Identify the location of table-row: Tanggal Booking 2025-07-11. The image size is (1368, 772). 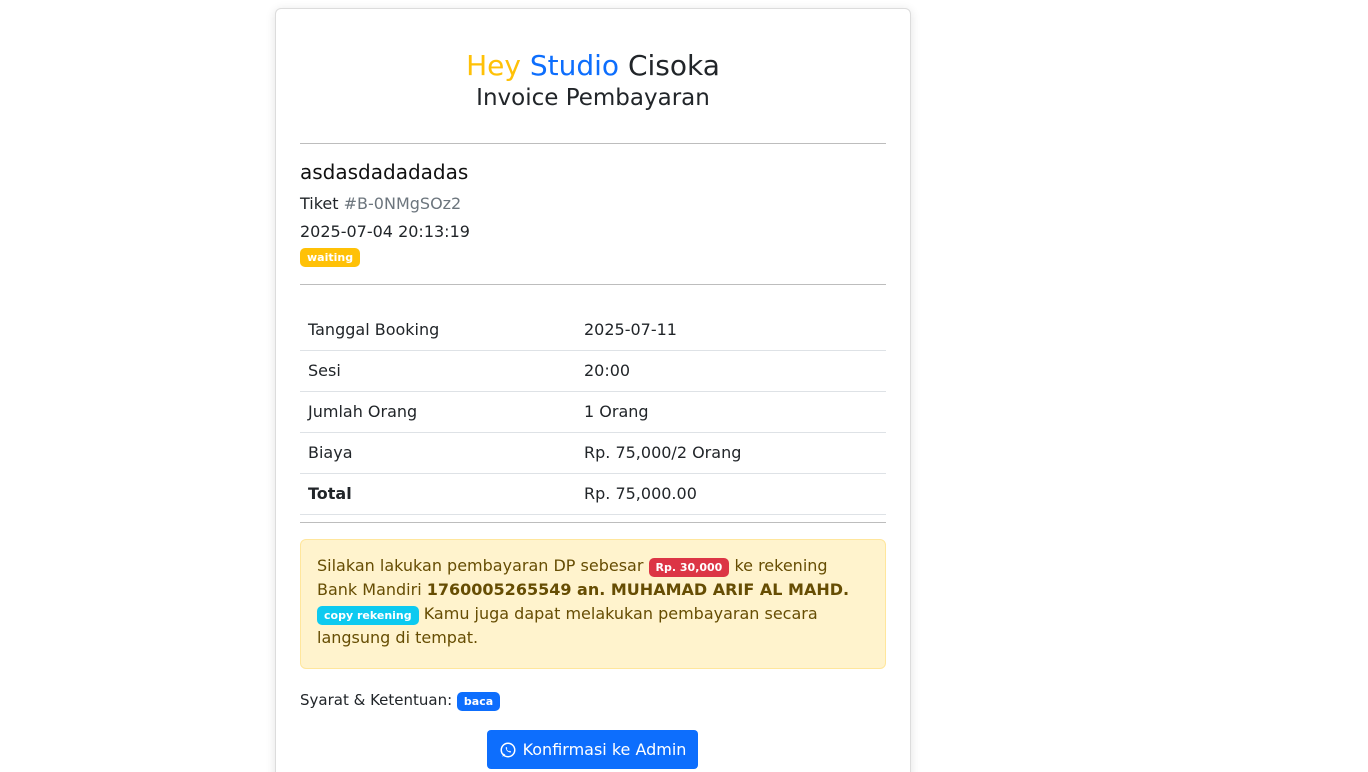
(593, 330).